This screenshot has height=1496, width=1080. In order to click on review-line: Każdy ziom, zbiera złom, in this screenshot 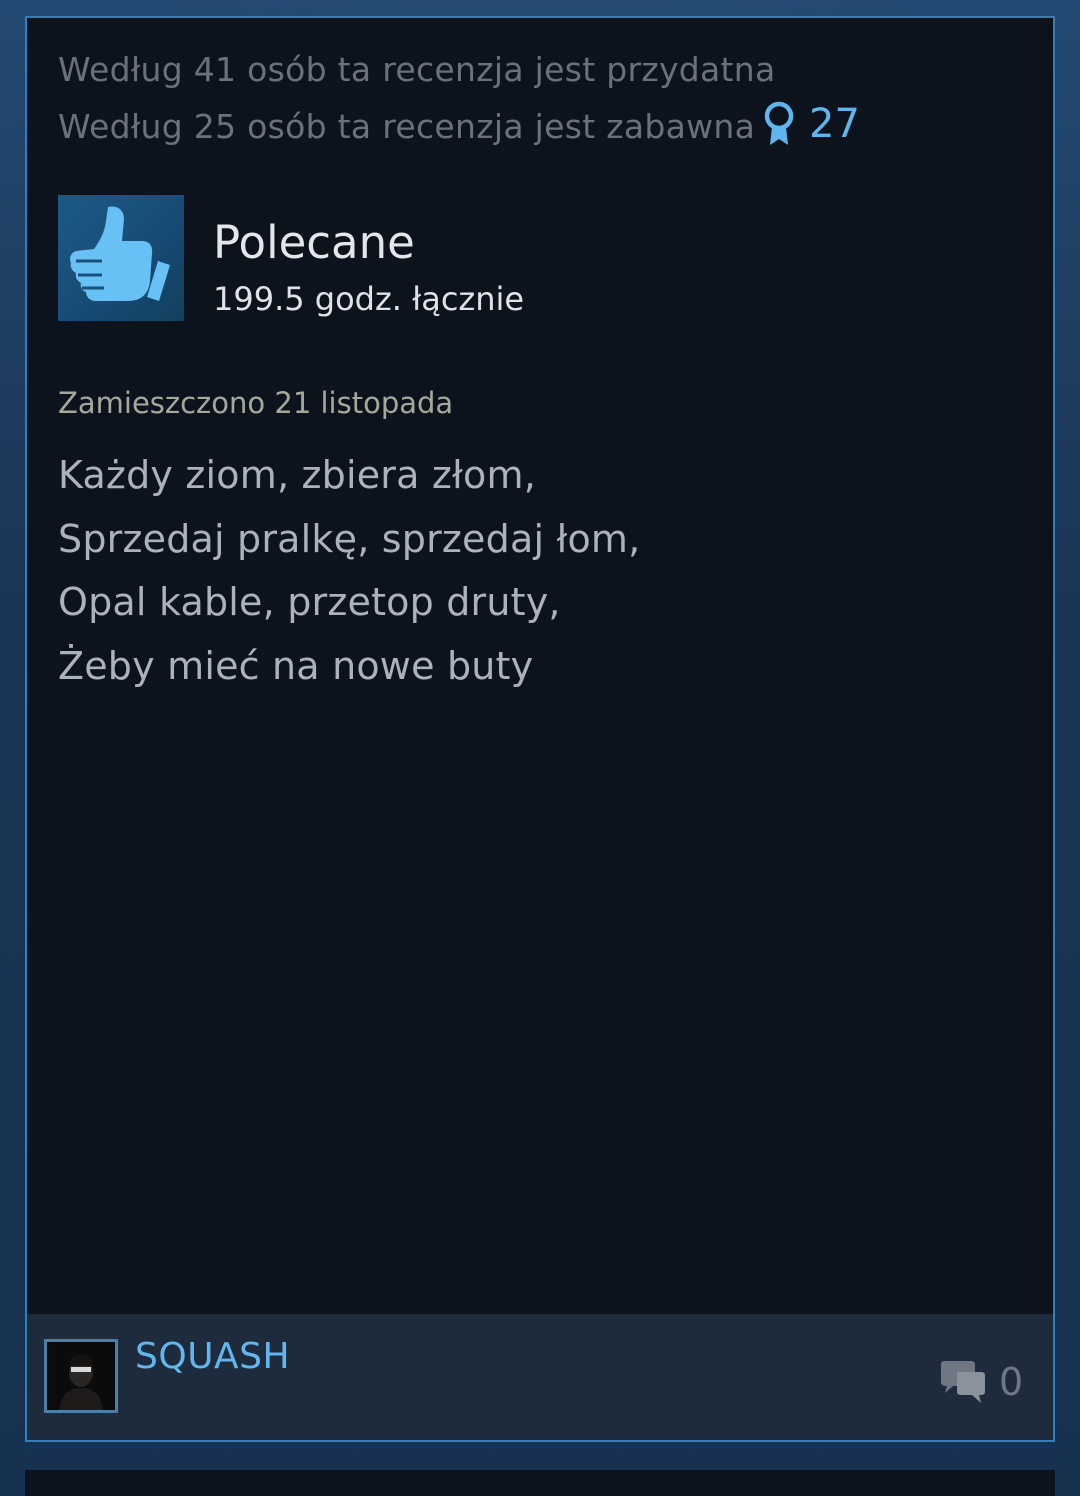, I will do `click(297, 475)`.